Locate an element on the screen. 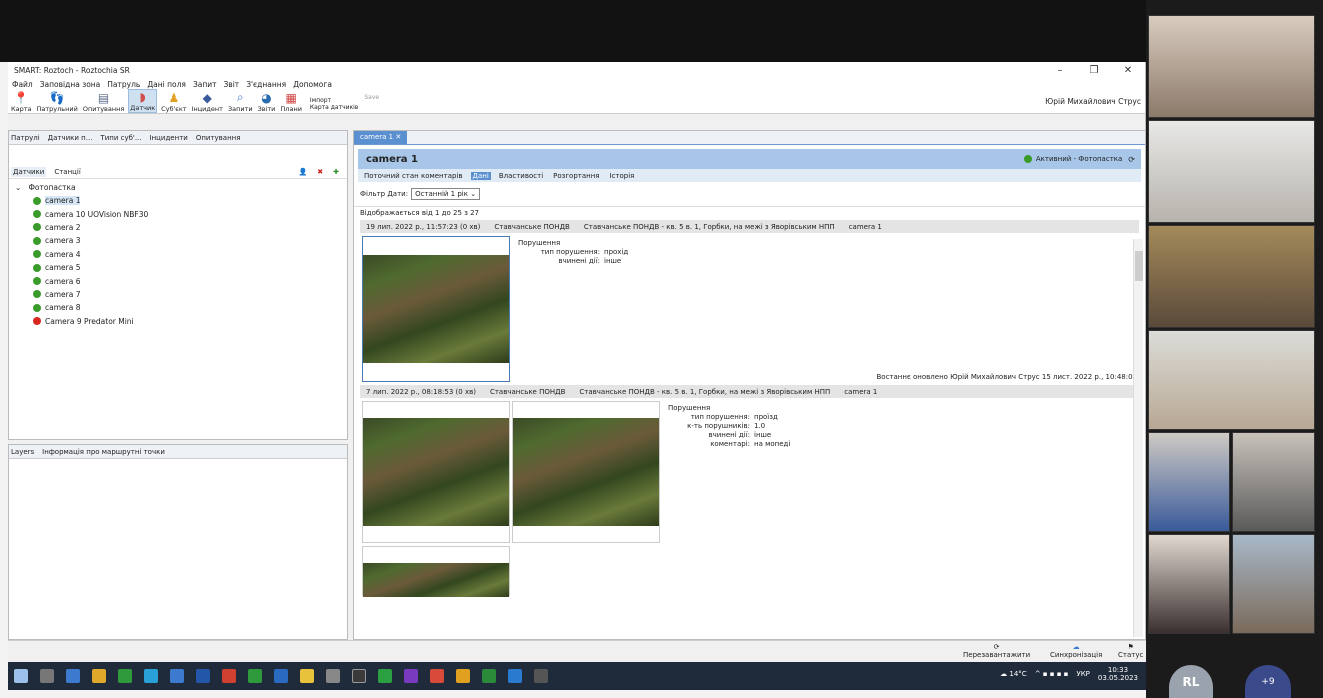 Image resolution: width=1323 pixels, height=698 pixels. sensor-tree-item: camera 1 is located at coordinates (187, 200).